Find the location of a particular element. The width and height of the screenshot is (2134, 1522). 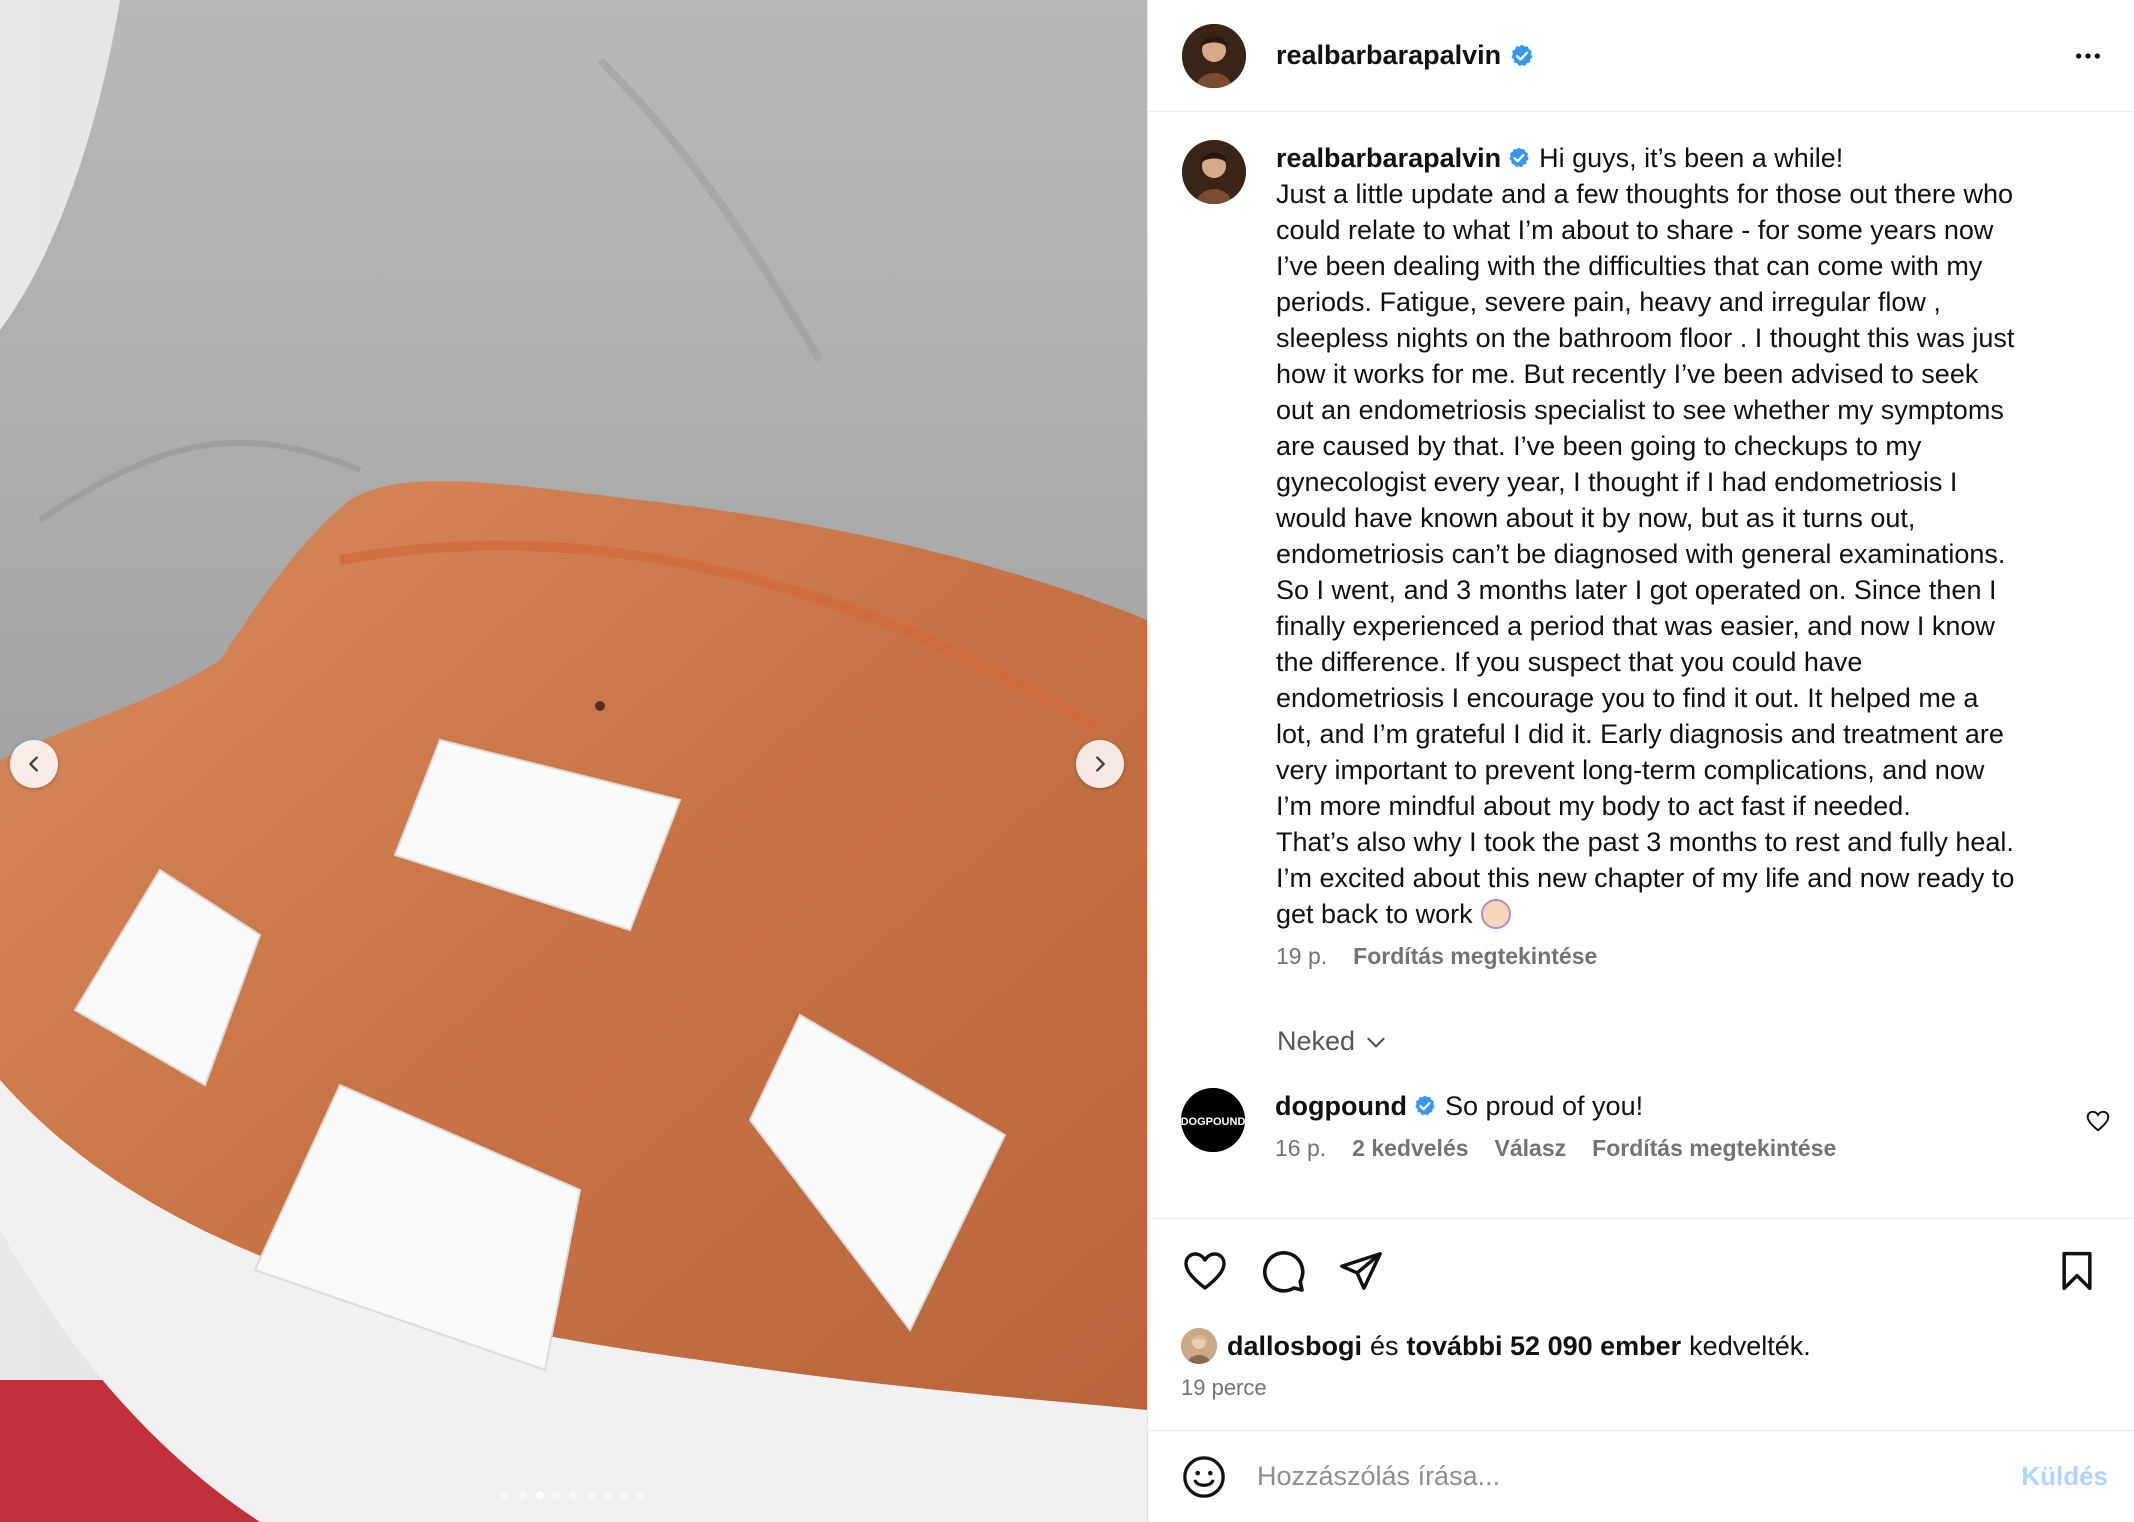

header-username-text: realbarbarapalvin is located at coordinates (1388, 55).